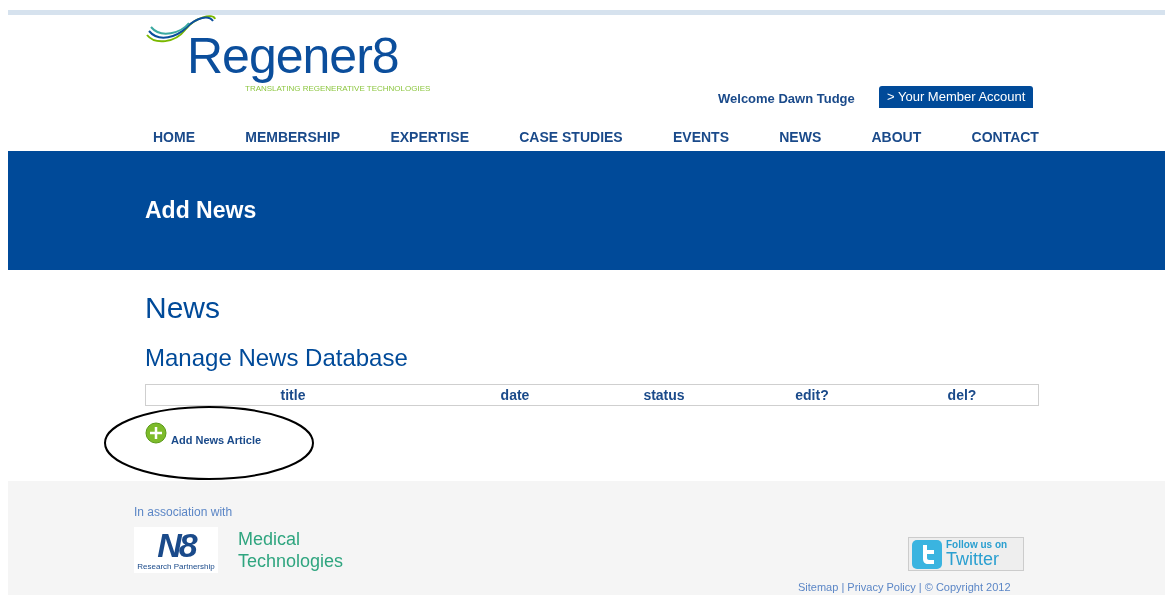  Describe the element at coordinates (277, 358) in the screenshot. I see `section-heading: Manage News Database` at that location.